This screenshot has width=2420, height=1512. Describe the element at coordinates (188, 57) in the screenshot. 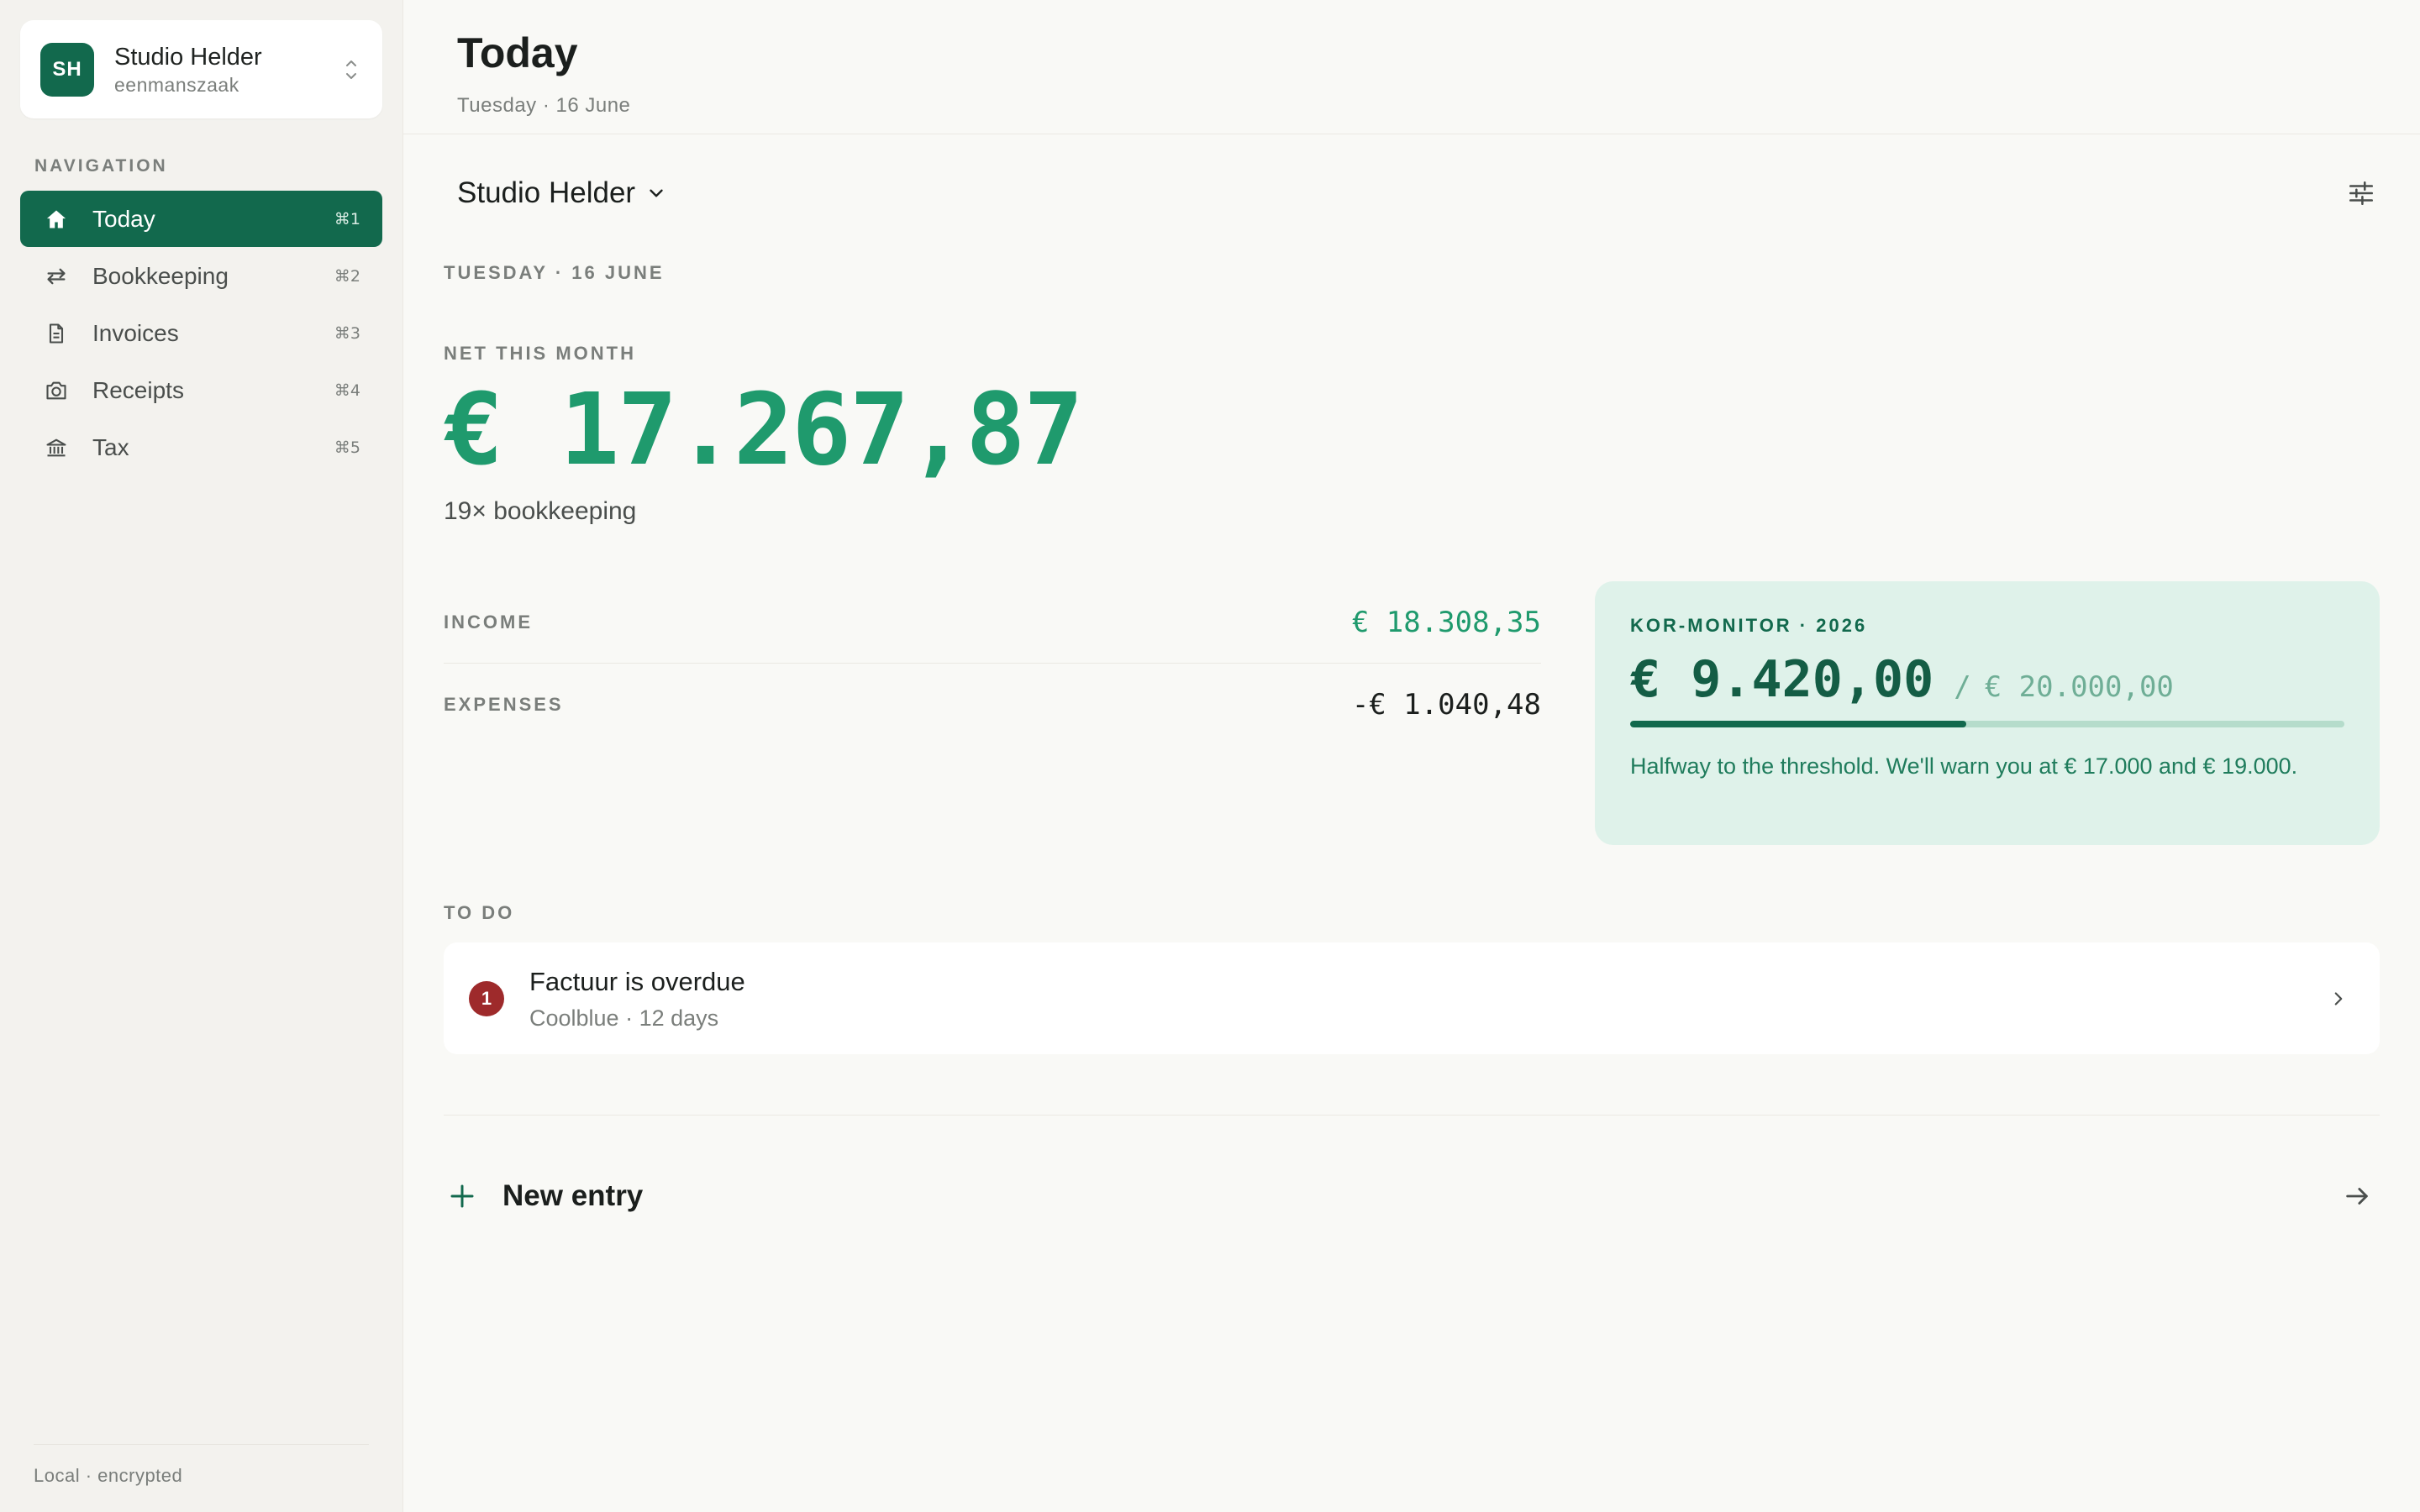

I see `org-name: Studio Helder` at that location.